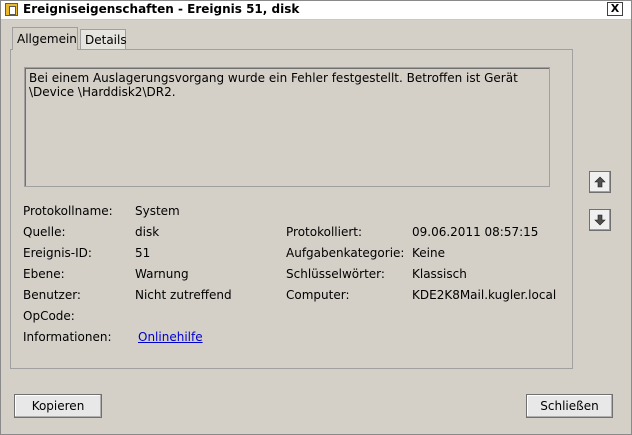 The image size is (632, 435). I want to click on onlinehilfe-link: Onlinehilfe, so click(170, 337).